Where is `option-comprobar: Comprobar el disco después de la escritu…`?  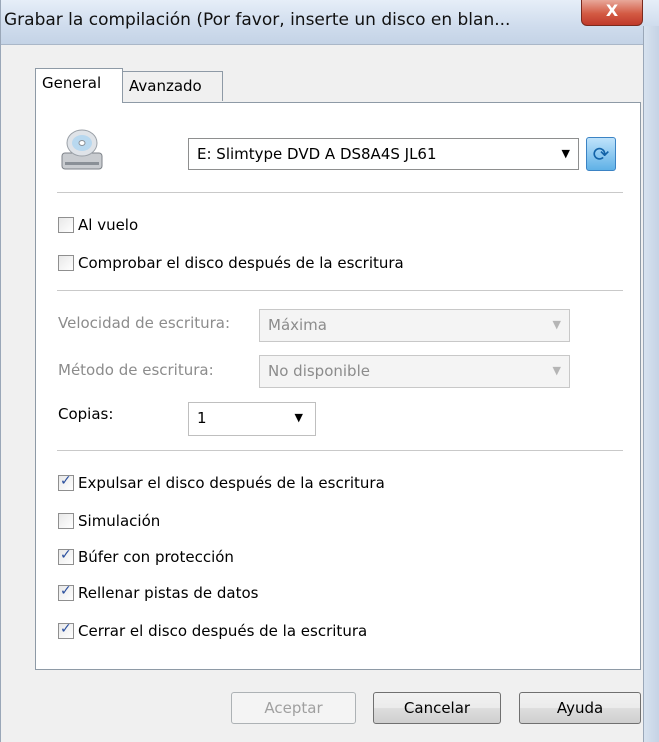
option-comprobar: Comprobar el disco después de la escritu… is located at coordinates (231, 263).